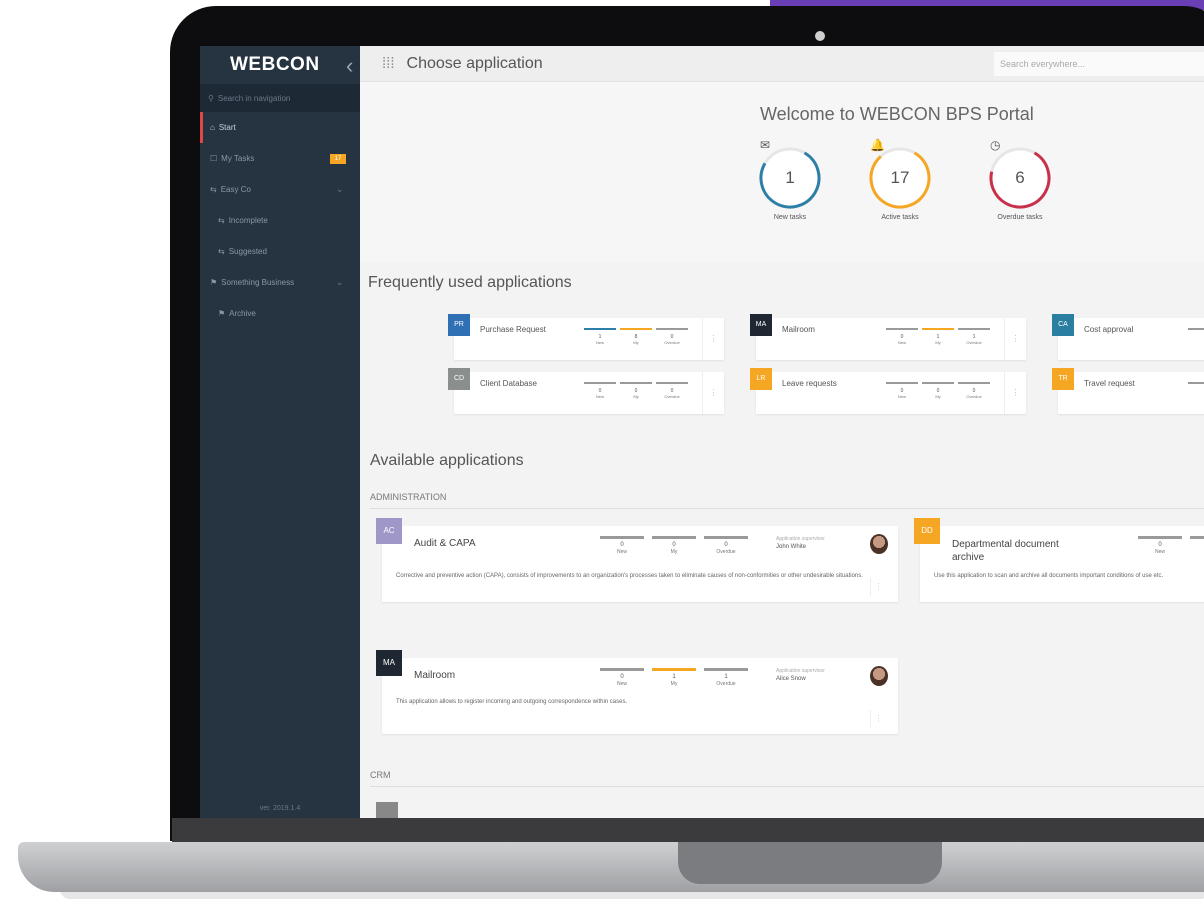  Describe the element at coordinates (338, 159) in the screenshot. I see `task-count-badge: 17` at that location.